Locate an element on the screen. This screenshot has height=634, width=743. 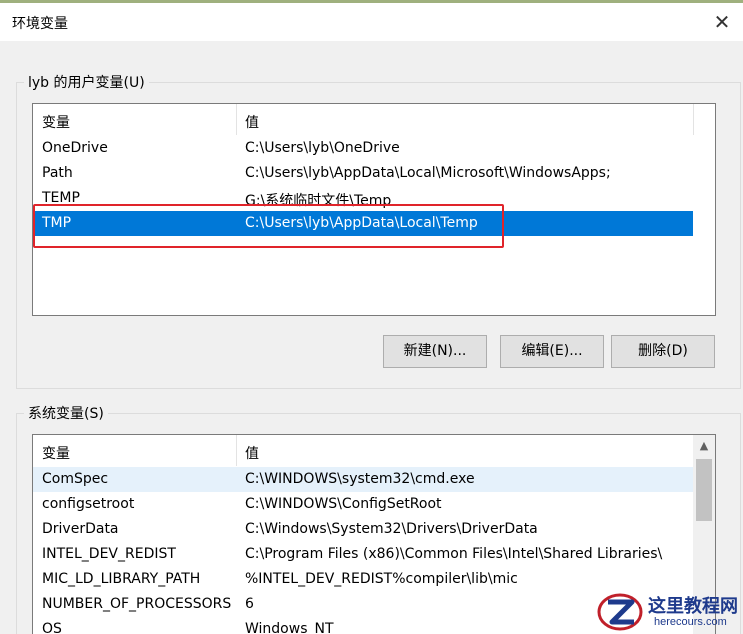
user-variables-legend: lyb 的用户变量(U) is located at coordinates (86, 82).